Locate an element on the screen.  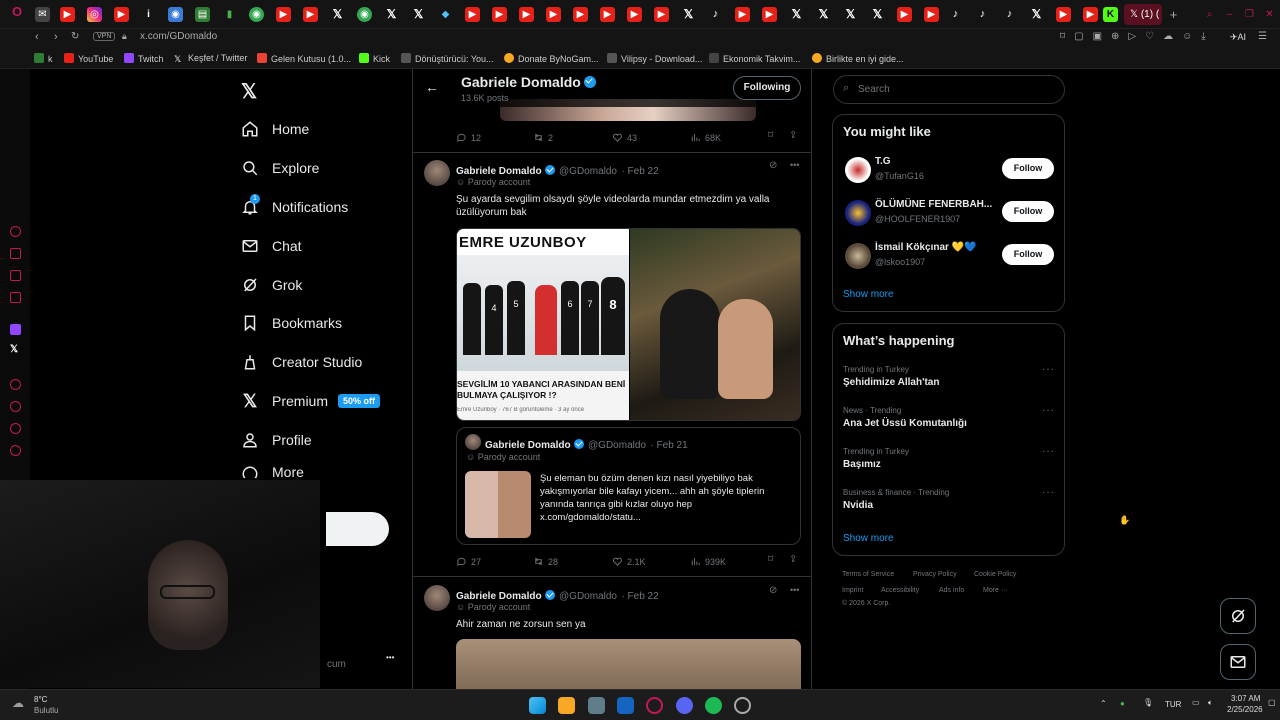
weather-icon: ☁ is located at coordinates (18, 703).